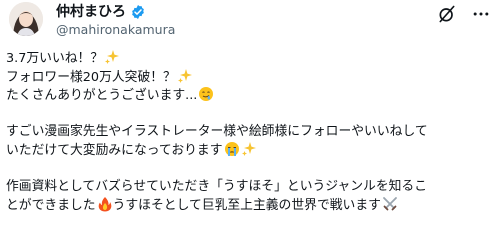  I want to click on avatar-image, so click(26, 19).